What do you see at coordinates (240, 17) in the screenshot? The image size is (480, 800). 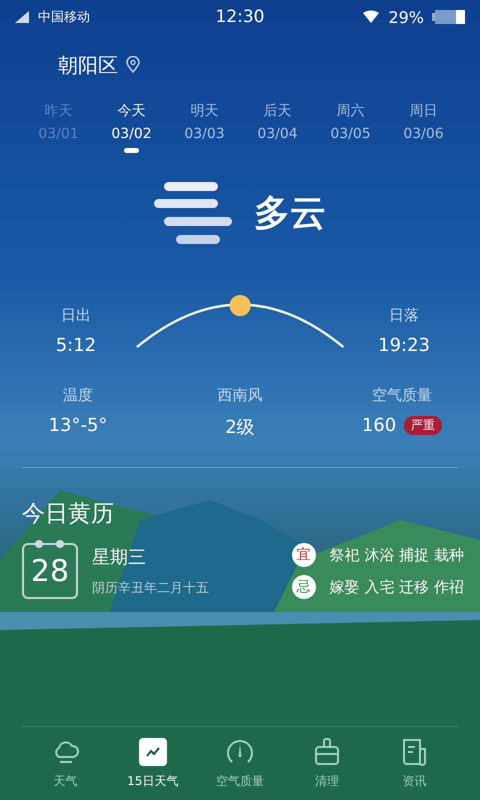 I see `clock-time: 12:30` at bounding box center [240, 17].